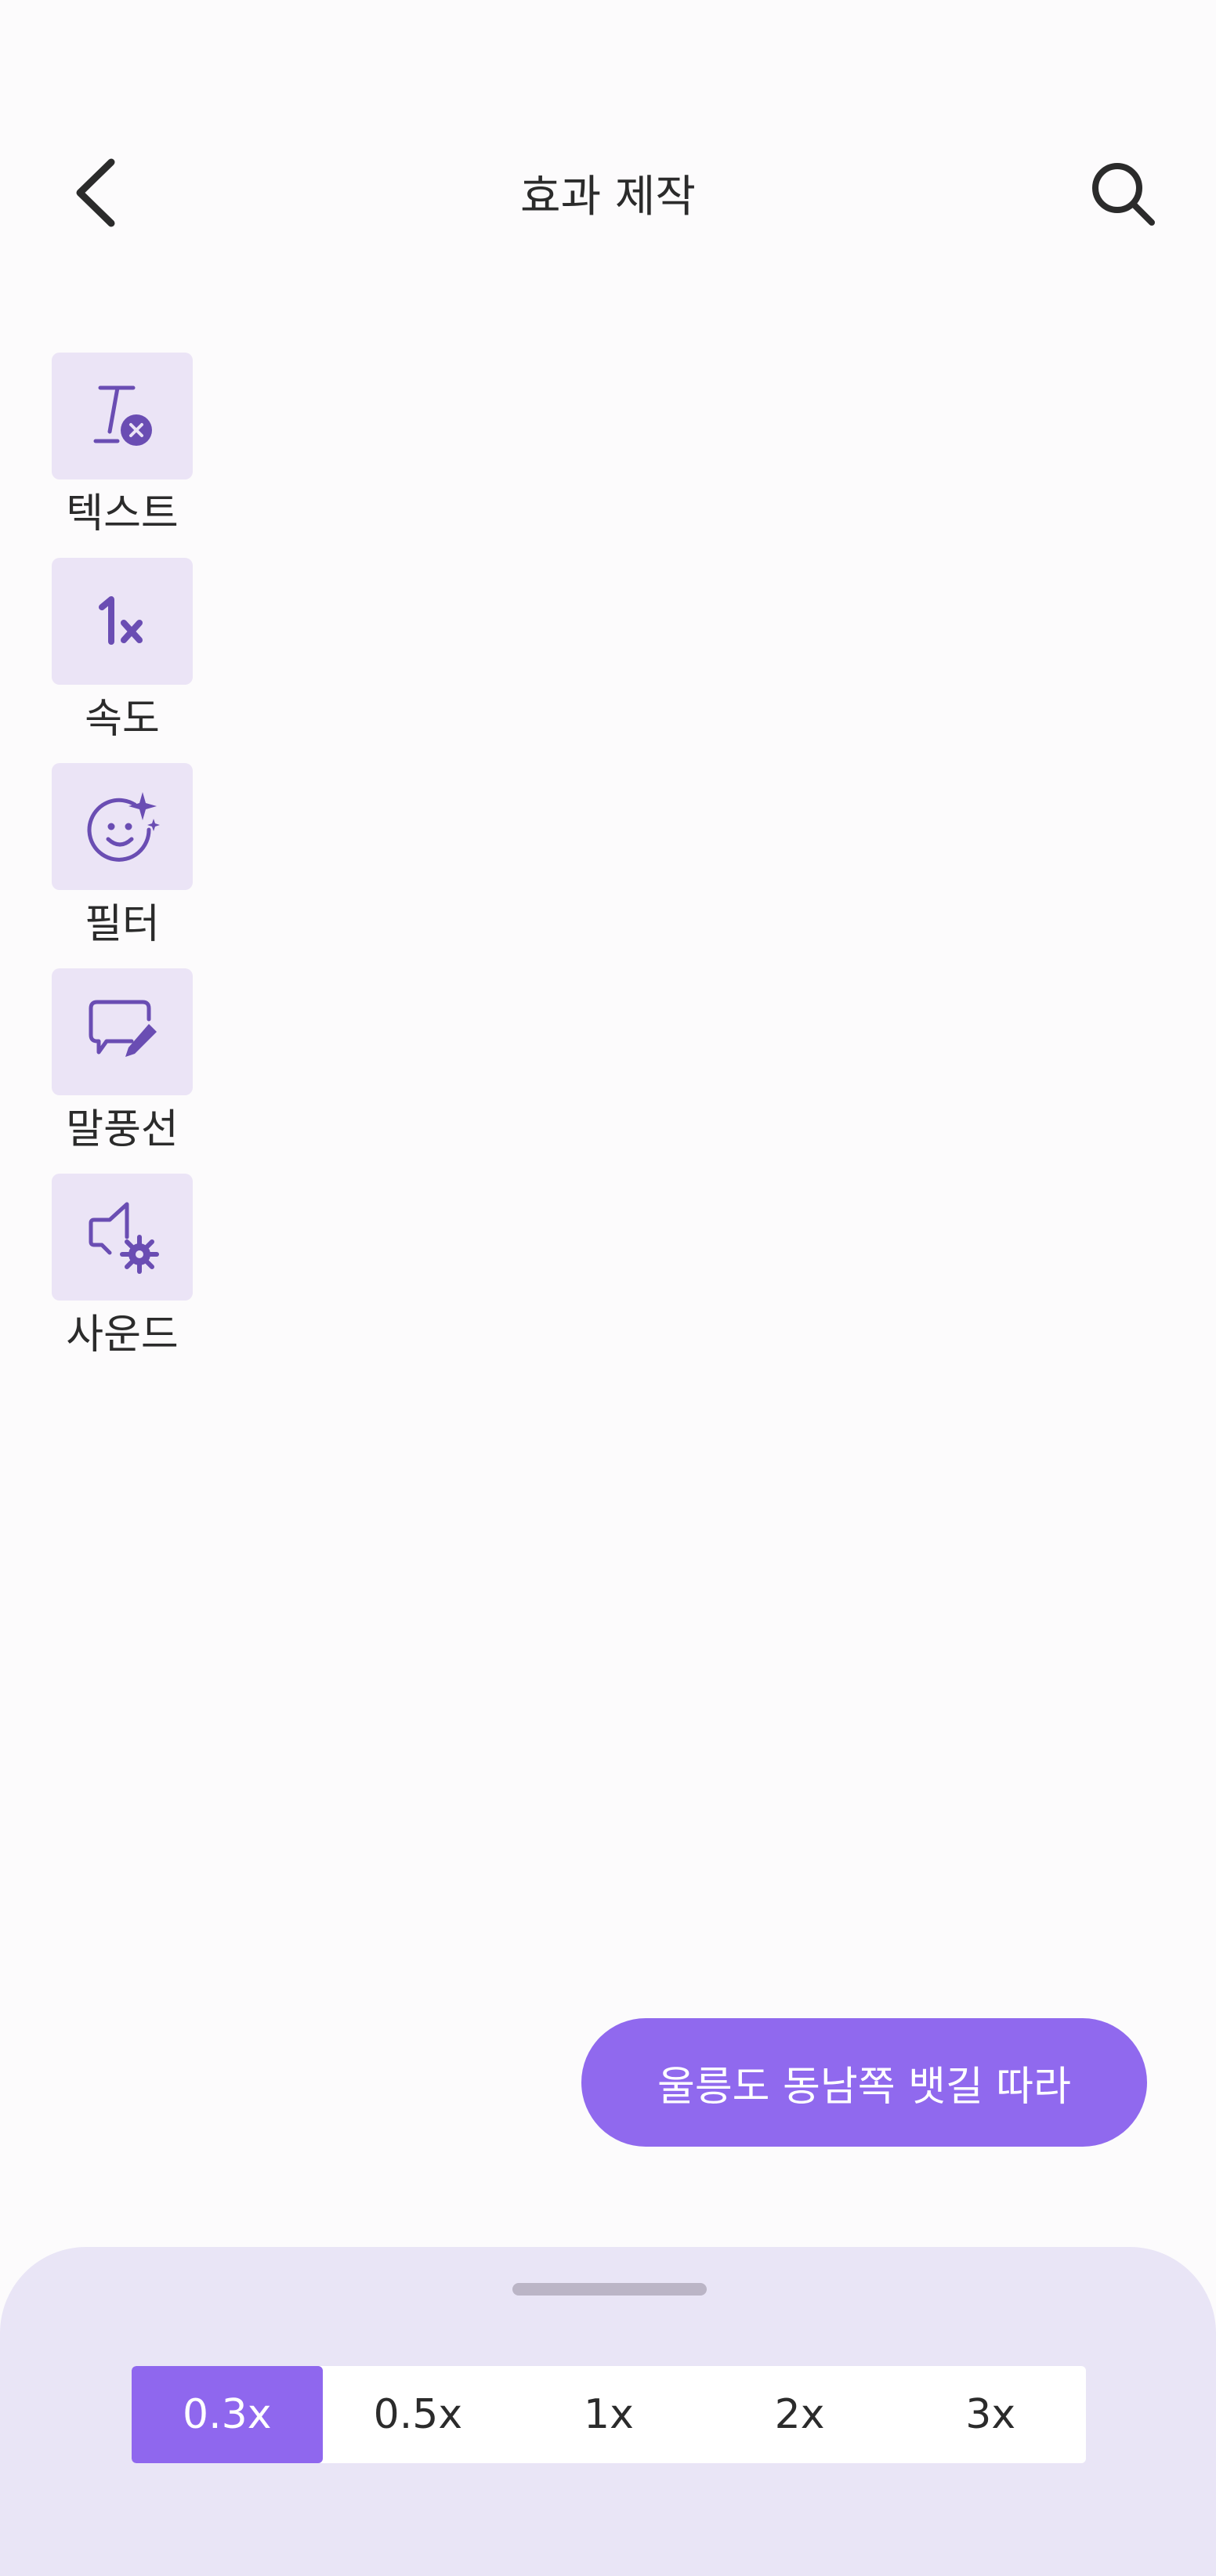 The image size is (1216, 2576). I want to click on speaker-settings-icon, so click(124, 1238).